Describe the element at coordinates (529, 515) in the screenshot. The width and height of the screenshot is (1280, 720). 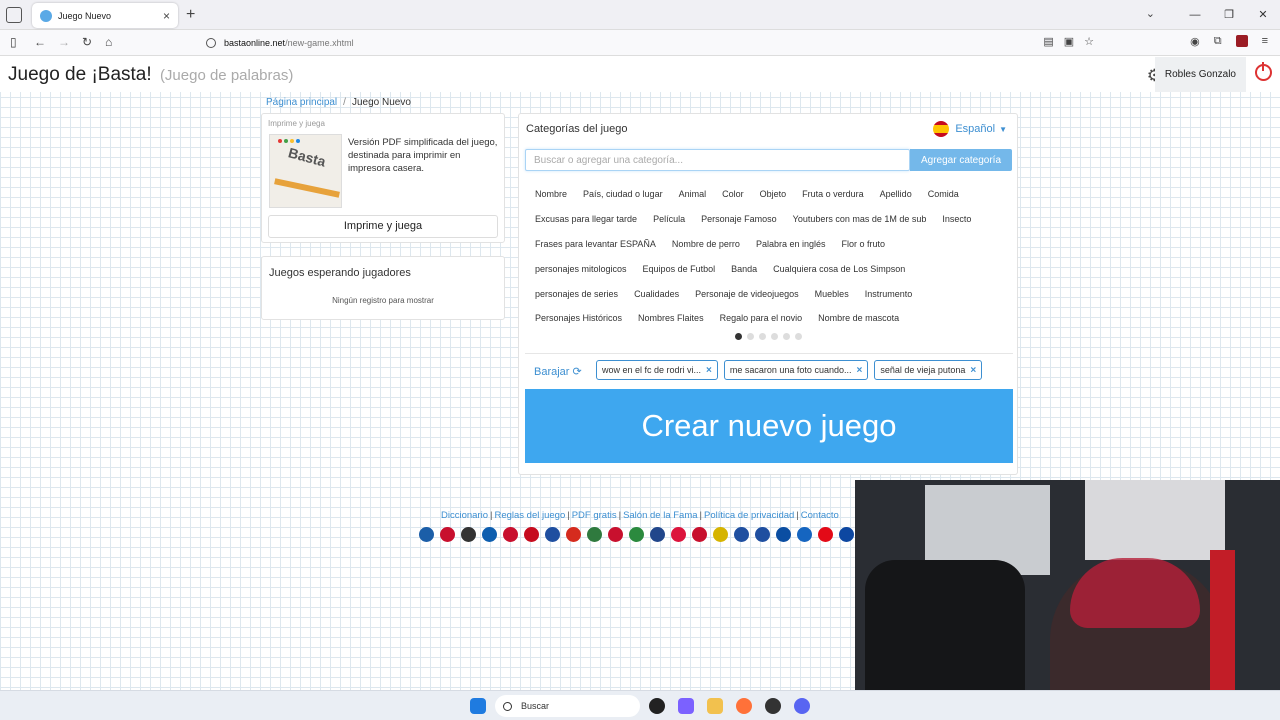
I see `footer-link: Reglas del juego` at that location.